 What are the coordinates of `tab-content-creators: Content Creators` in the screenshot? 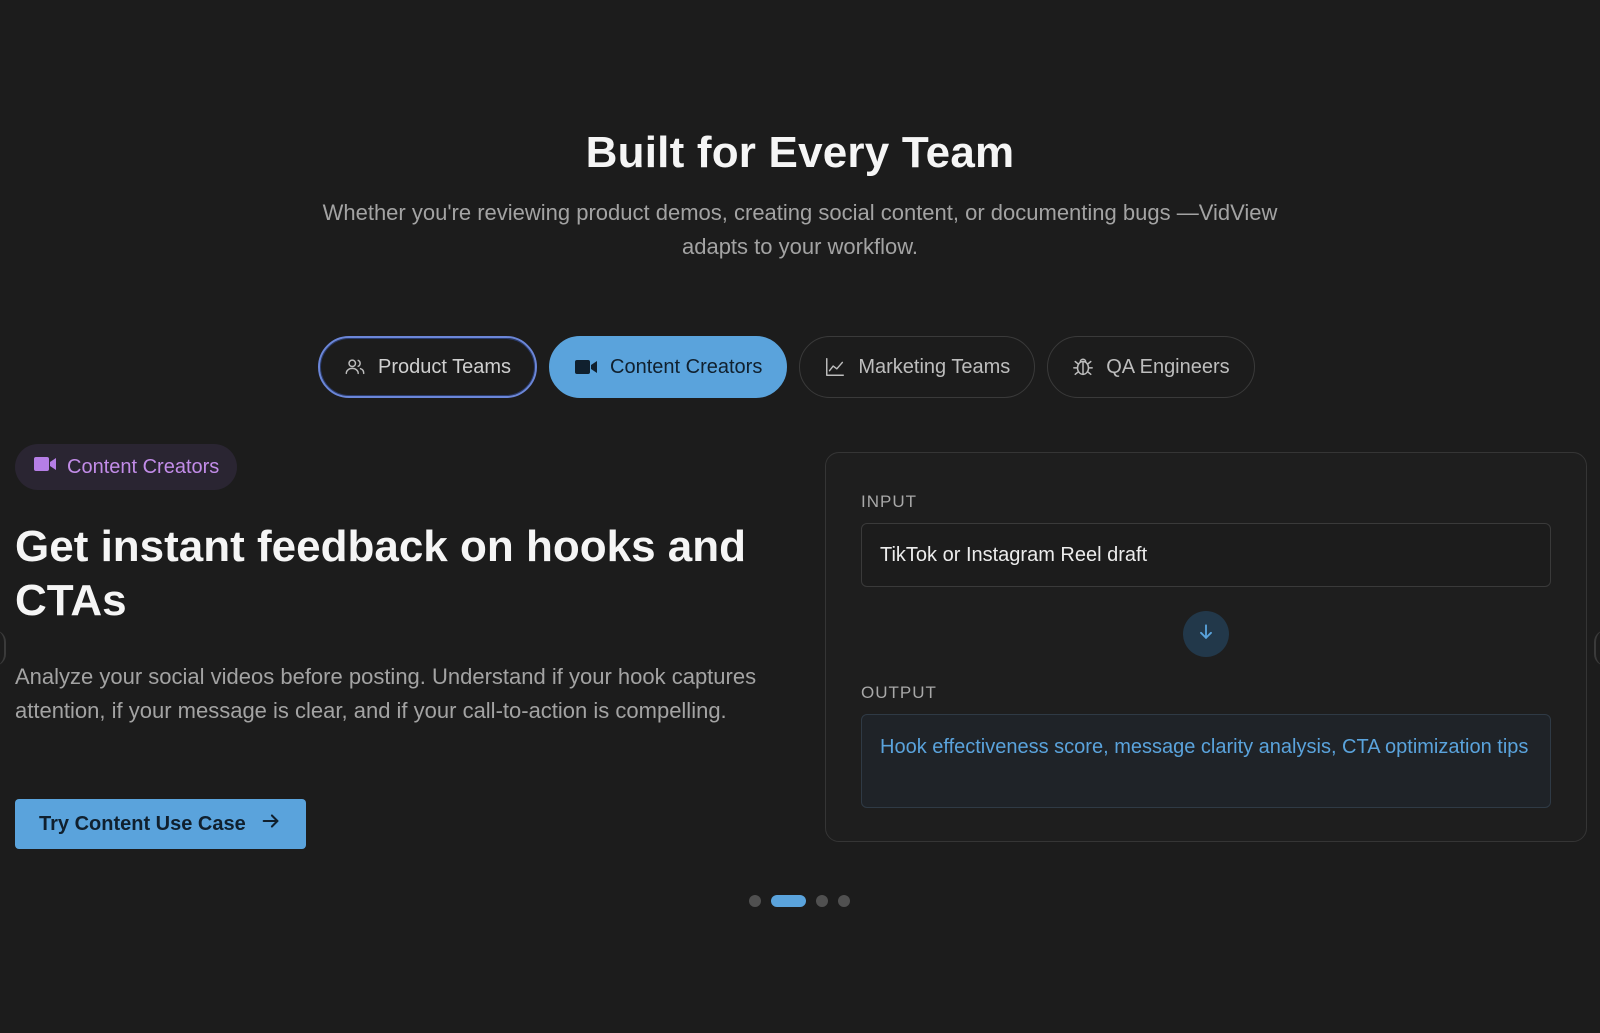 It's located at (668, 367).